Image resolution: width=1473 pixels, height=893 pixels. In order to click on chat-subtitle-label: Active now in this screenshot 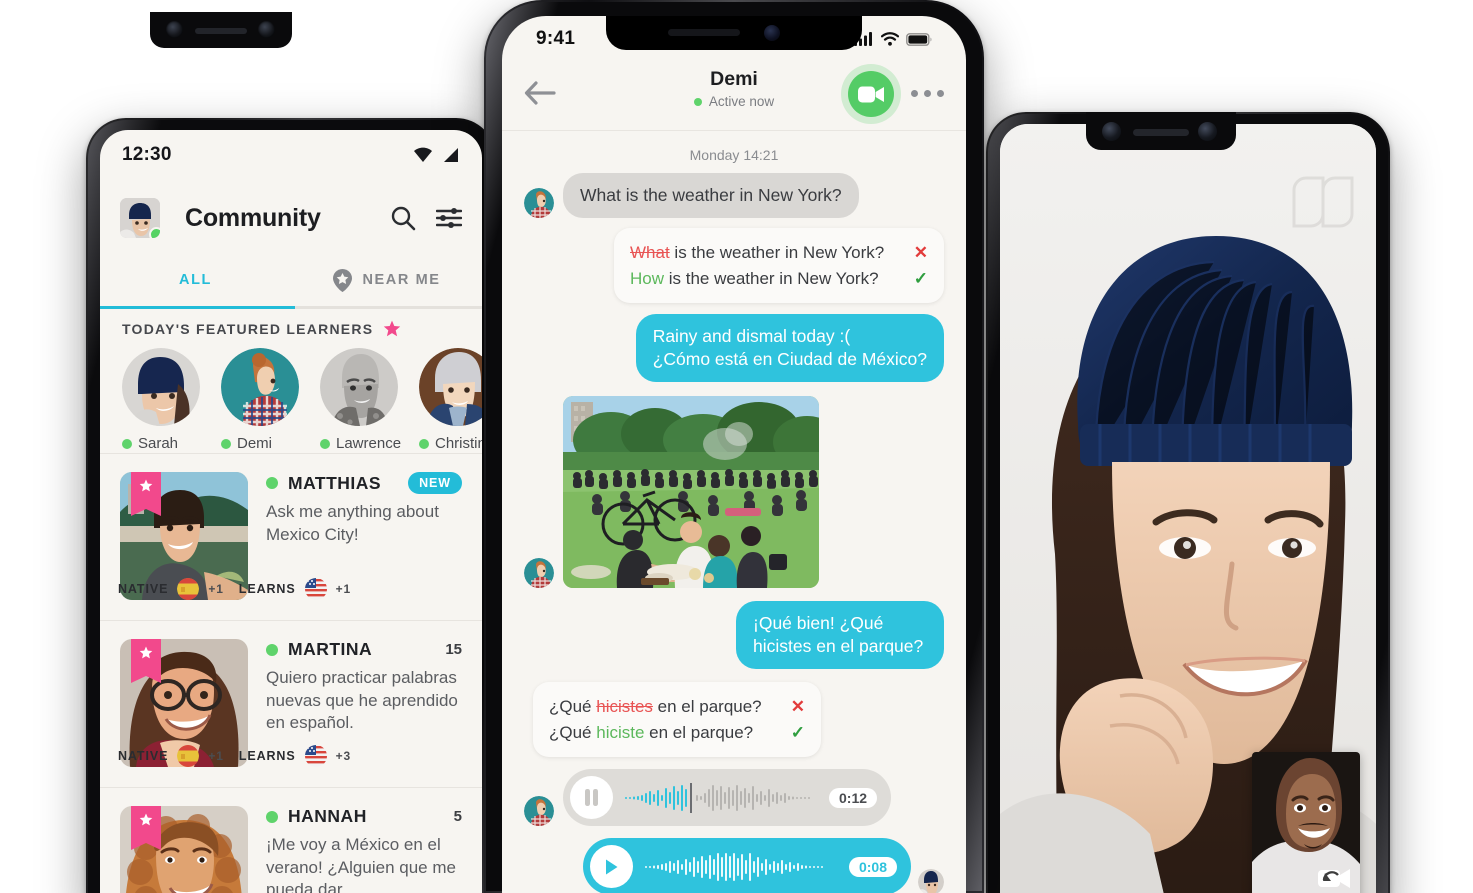, I will do `click(741, 101)`.